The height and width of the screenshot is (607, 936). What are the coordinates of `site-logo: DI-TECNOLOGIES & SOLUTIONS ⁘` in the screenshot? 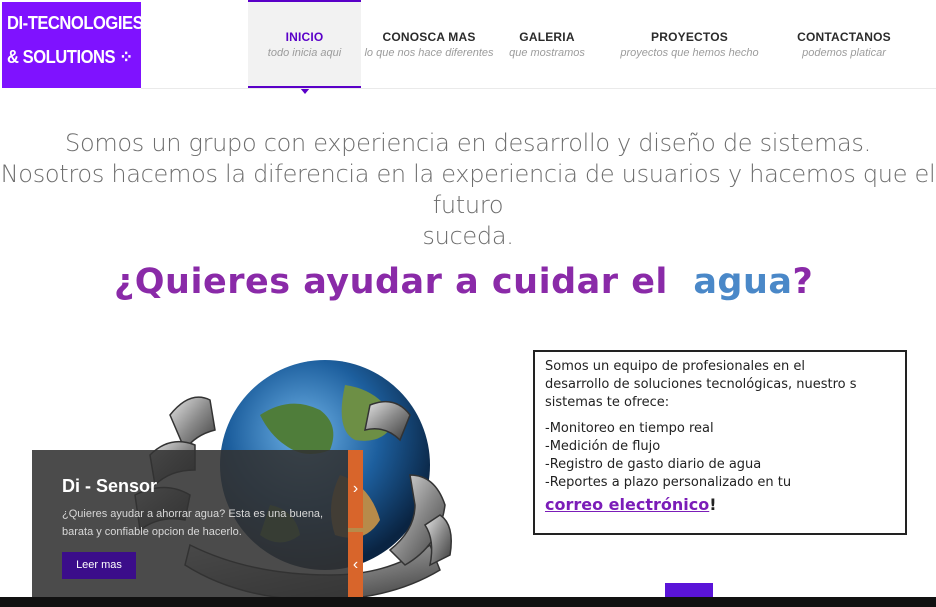 It's located at (73, 45).